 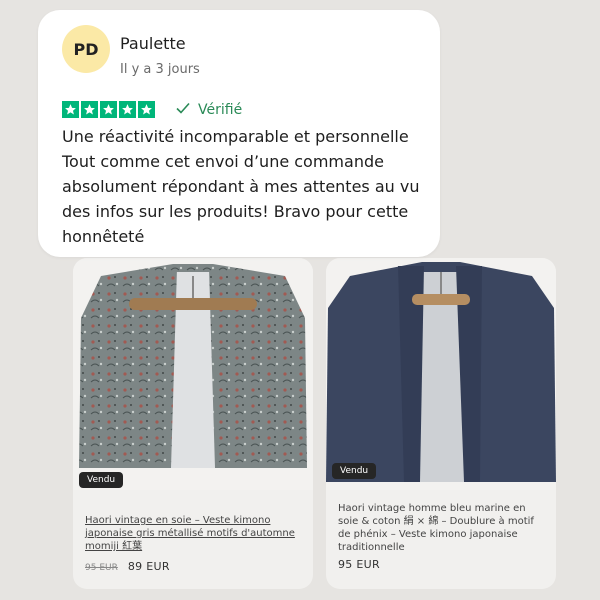 I want to click on original-price: 95 EUR, so click(x=101, y=568).